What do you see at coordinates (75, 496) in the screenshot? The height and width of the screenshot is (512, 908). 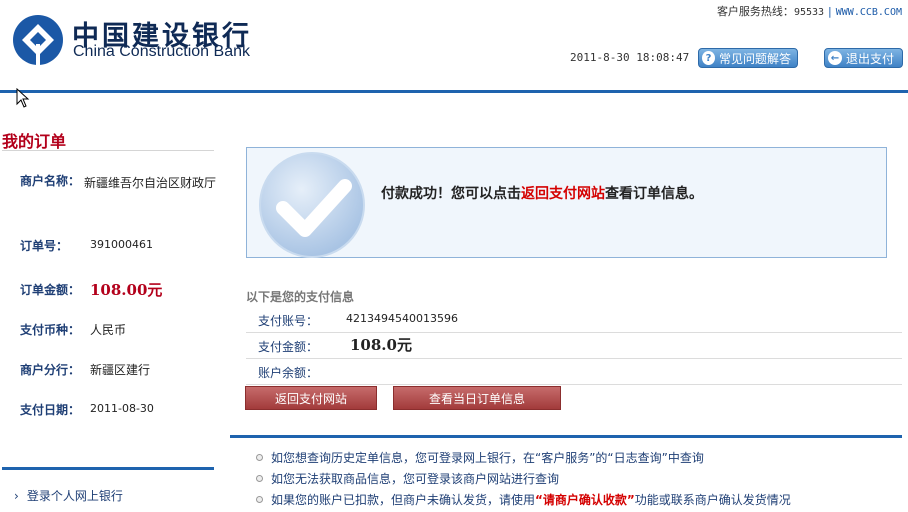 I see `login-link-label: 登录个人网上银行` at bounding box center [75, 496].